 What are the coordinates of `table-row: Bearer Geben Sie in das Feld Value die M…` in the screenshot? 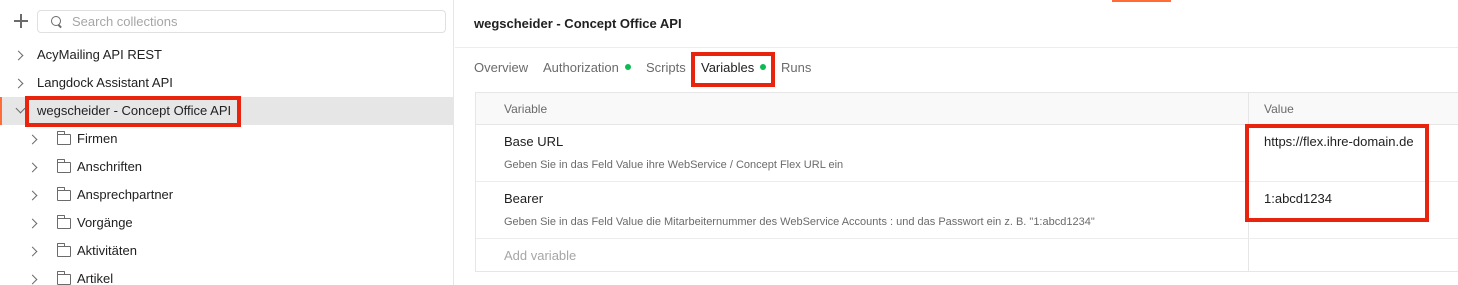 It's located at (967, 210).